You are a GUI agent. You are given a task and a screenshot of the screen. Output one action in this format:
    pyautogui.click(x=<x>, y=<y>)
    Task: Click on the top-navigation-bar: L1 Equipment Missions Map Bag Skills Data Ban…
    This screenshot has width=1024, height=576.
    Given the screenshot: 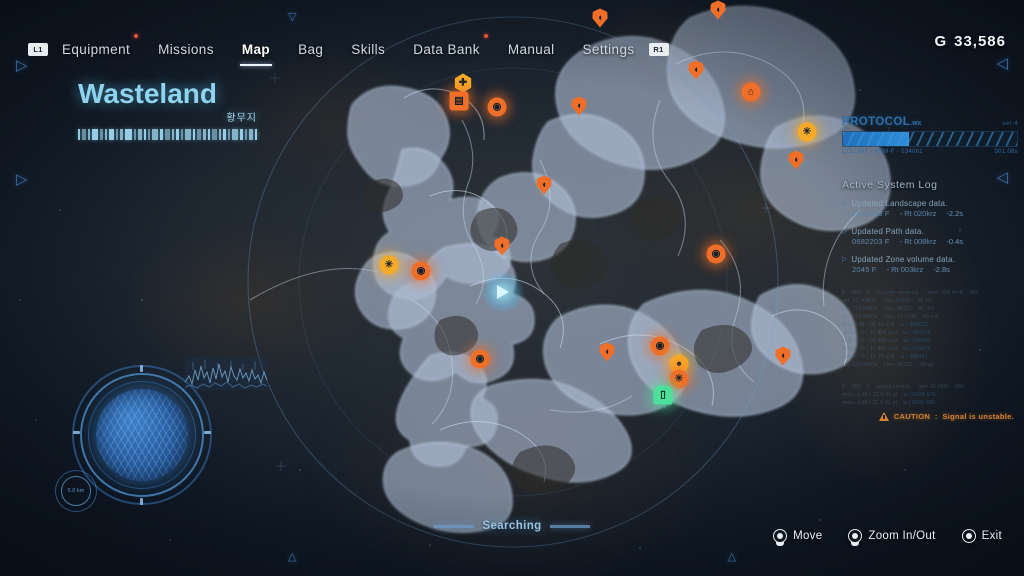 What is the action you would take?
    pyautogui.click(x=512, y=49)
    